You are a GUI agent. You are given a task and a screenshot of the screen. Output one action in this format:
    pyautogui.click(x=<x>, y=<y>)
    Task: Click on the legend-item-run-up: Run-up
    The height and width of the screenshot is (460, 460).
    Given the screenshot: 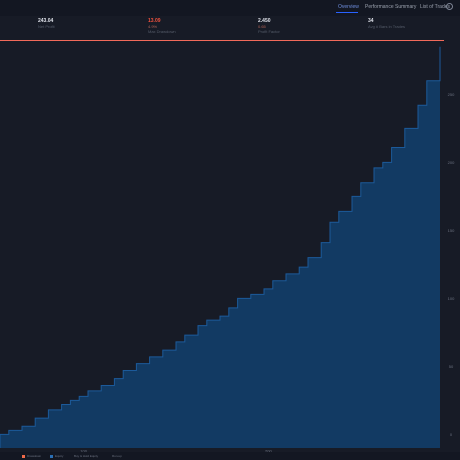 What is the action you would take?
    pyautogui.click(x=117, y=456)
    